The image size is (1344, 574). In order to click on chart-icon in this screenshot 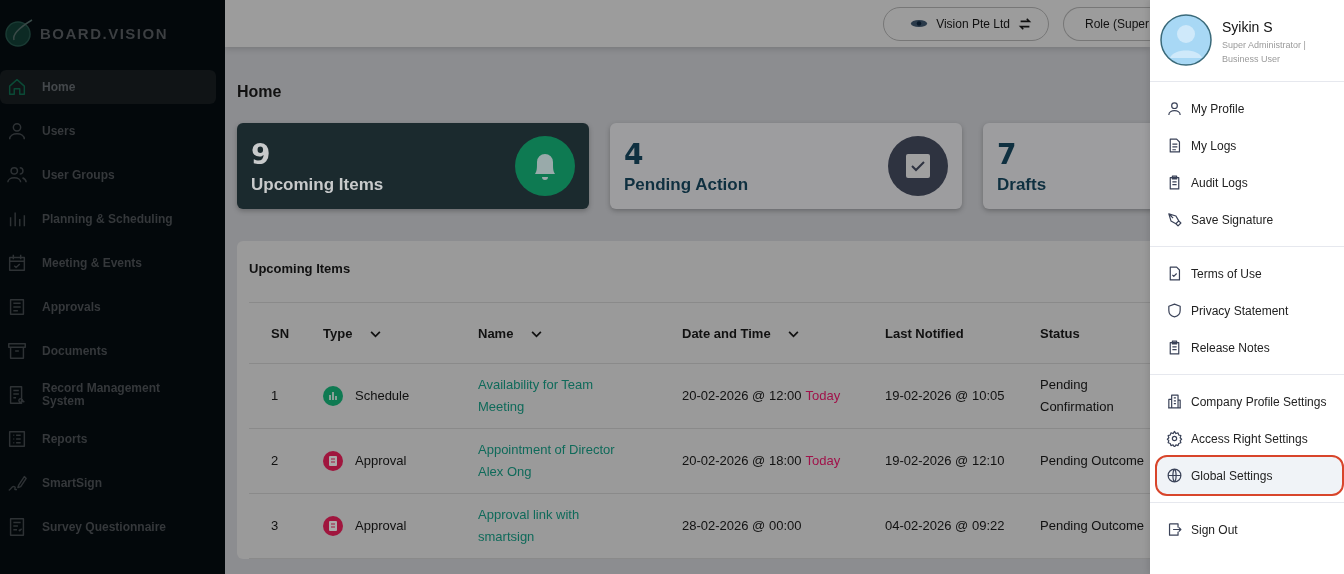, I will do `click(333, 396)`.